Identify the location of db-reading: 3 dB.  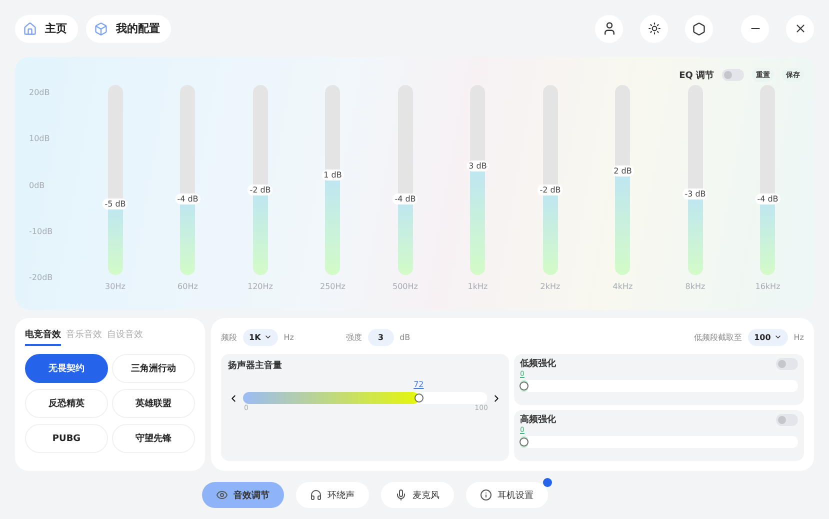
(477, 166).